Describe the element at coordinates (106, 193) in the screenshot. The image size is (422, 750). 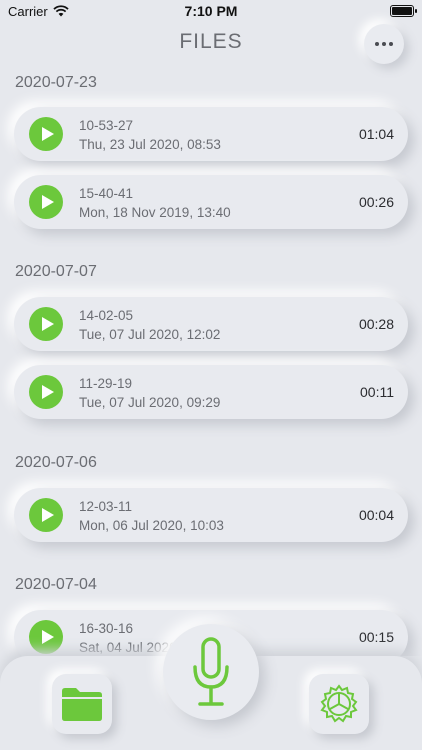
I see `recording-name: 15-40-41` at that location.